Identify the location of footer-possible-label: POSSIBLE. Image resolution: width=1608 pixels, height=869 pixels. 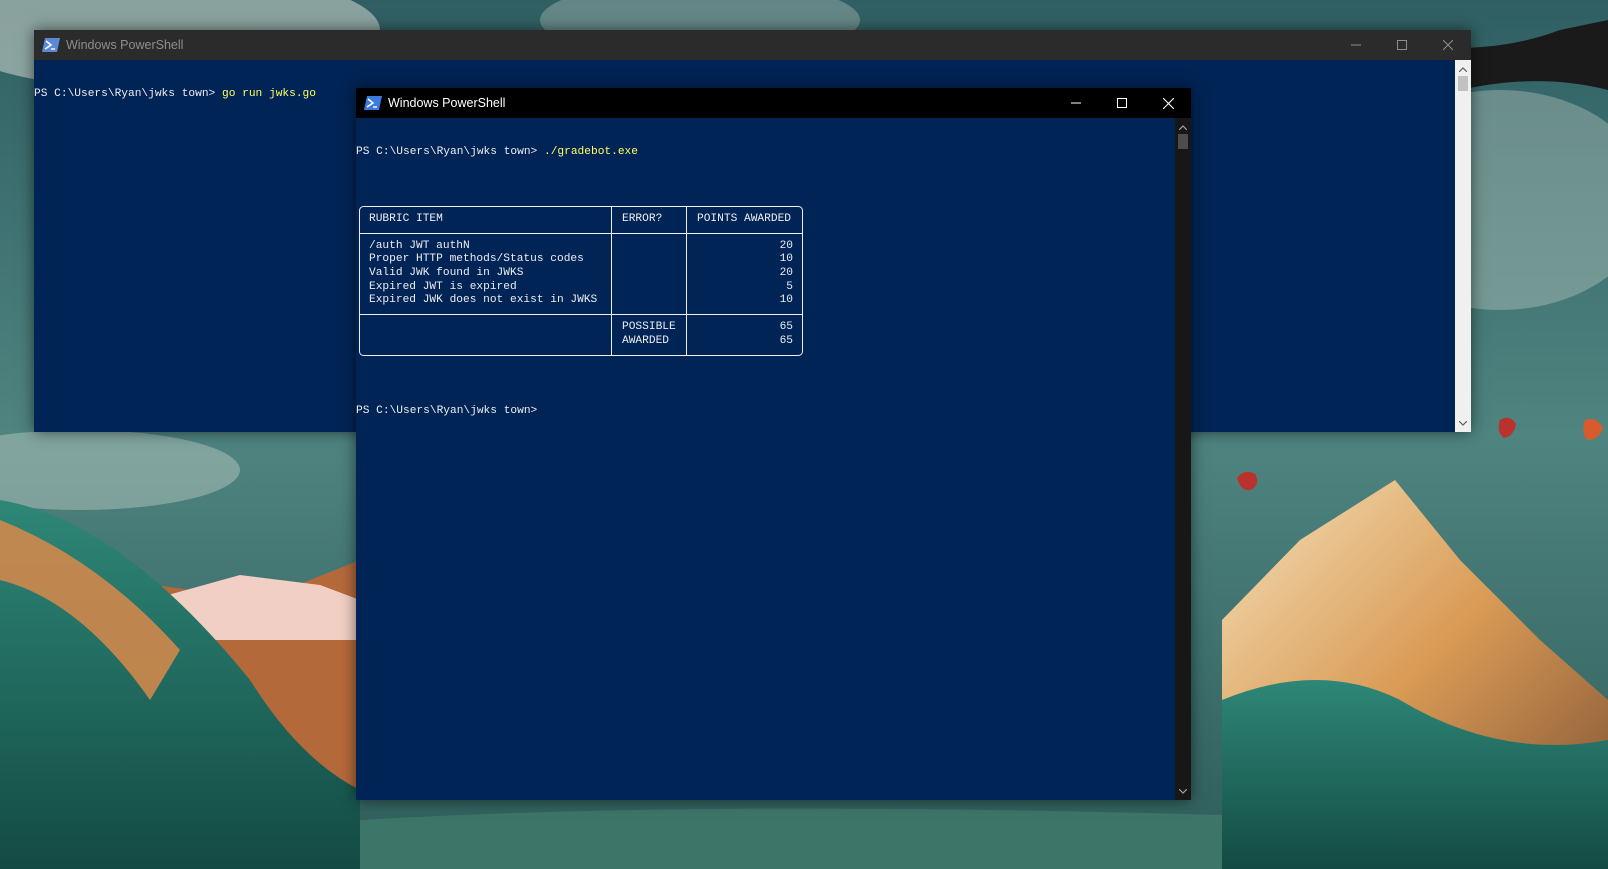
(649, 327).